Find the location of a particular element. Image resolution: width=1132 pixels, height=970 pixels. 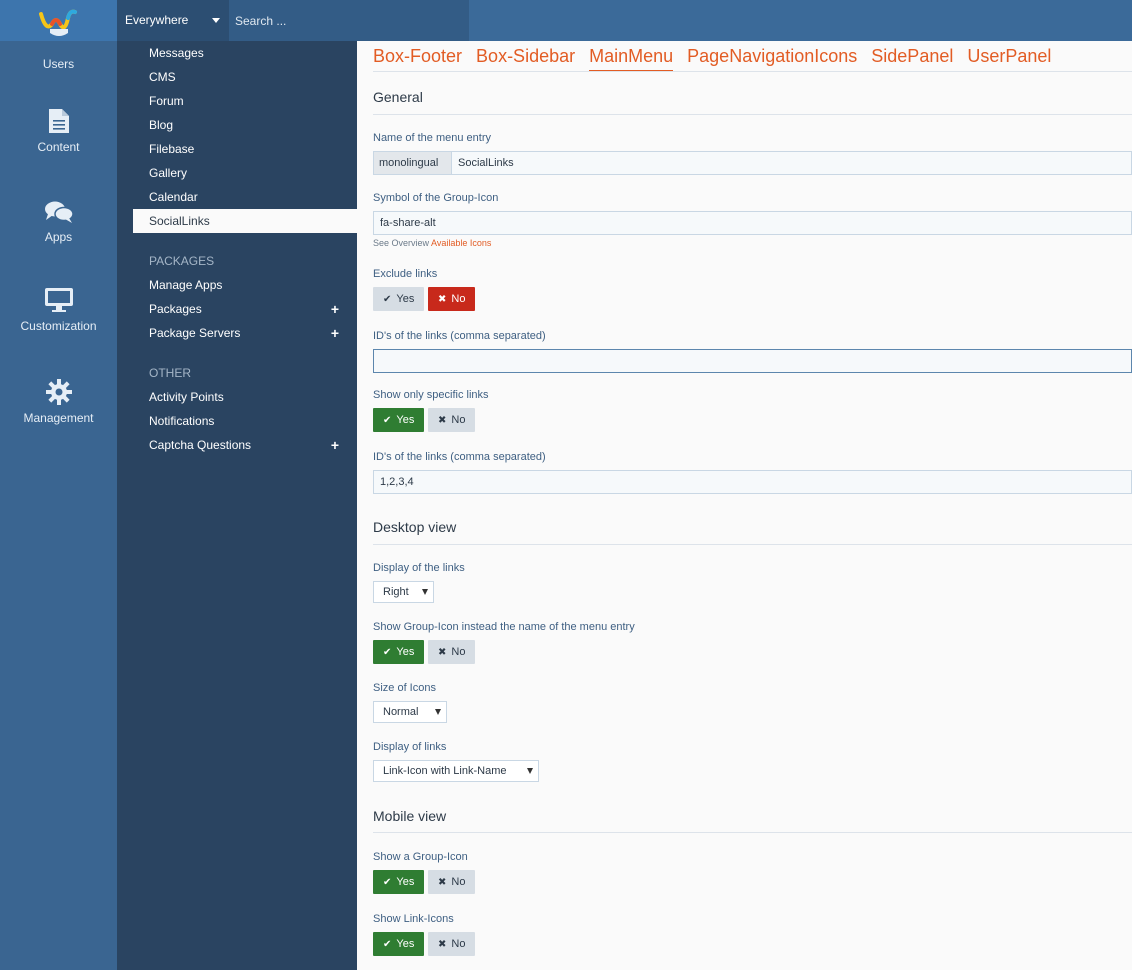

tab-box-sidebar: Box-Sidebar is located at coordinates (525, 58).